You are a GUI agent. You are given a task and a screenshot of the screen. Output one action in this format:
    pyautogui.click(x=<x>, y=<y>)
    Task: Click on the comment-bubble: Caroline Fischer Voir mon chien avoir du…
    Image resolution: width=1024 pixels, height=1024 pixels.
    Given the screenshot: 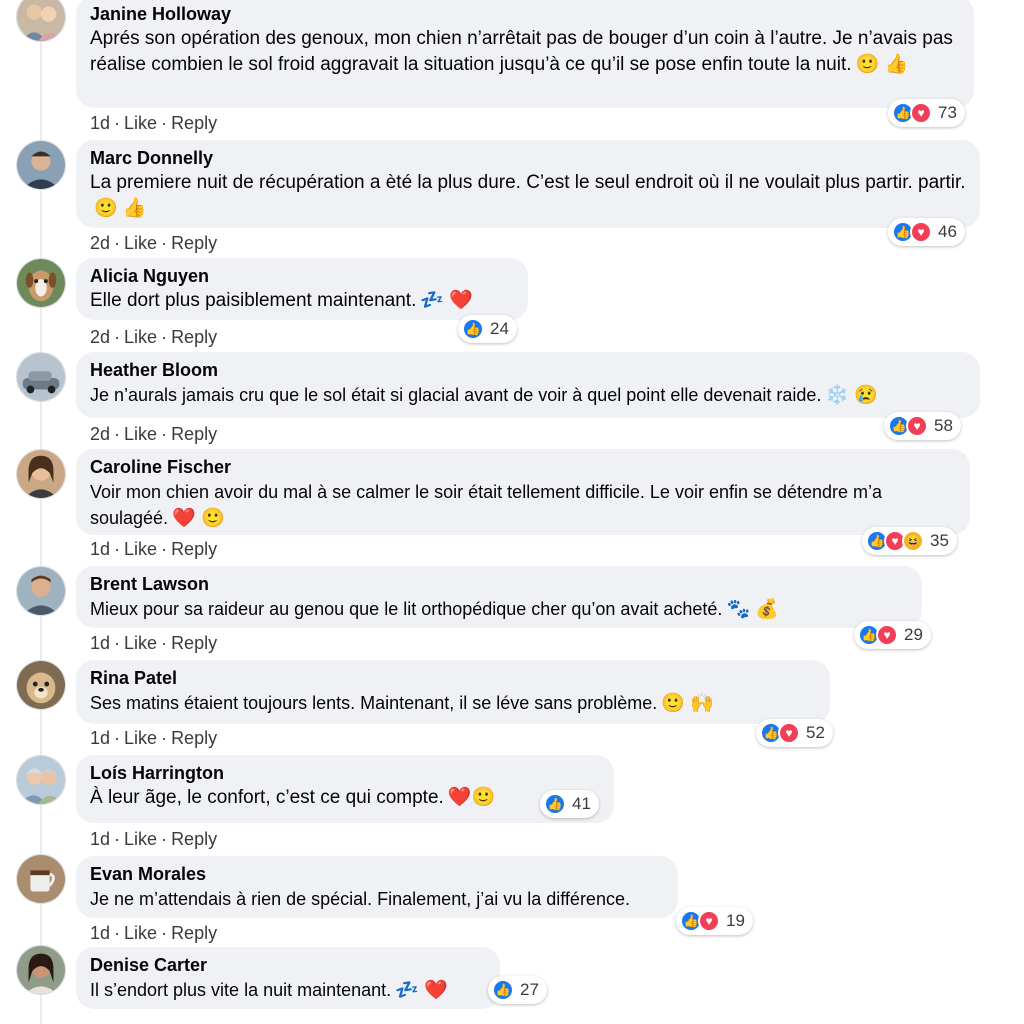 What is the action you would take?
    pyautogui.click(x=523, y=492)
    